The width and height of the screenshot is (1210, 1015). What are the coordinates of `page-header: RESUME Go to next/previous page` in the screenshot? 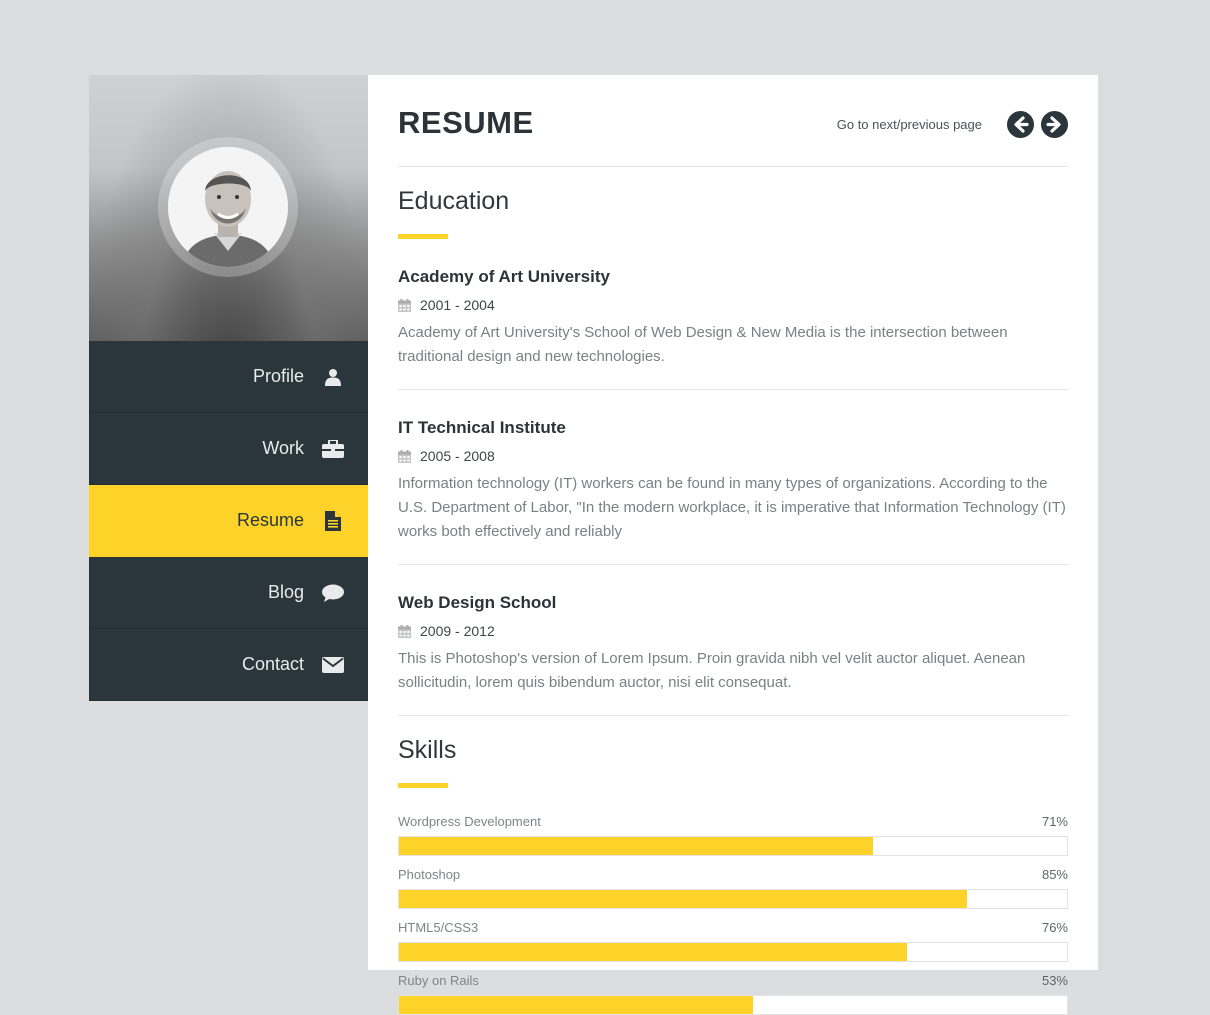 It's located at (733, 121).